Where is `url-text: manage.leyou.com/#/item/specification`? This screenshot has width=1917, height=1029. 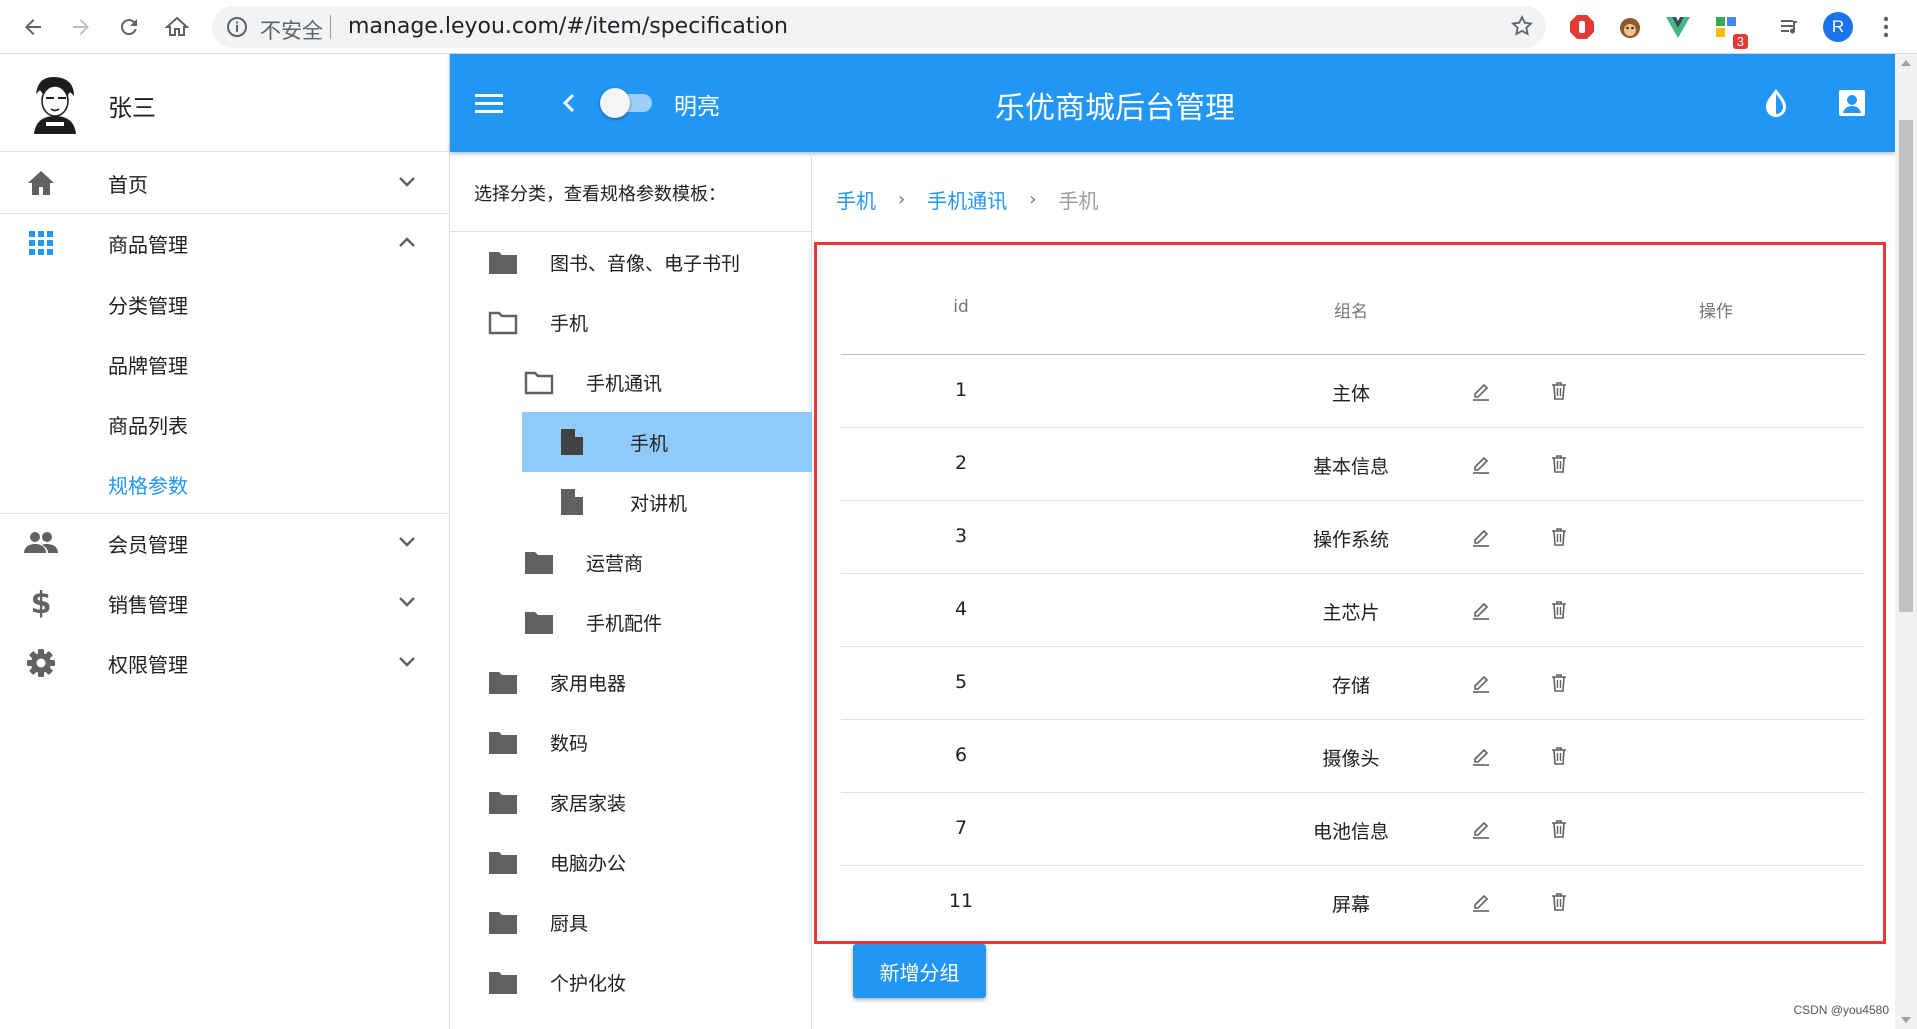
url-text: manage.leyou.com/#/item/specification is located at coordinates (568, 26).